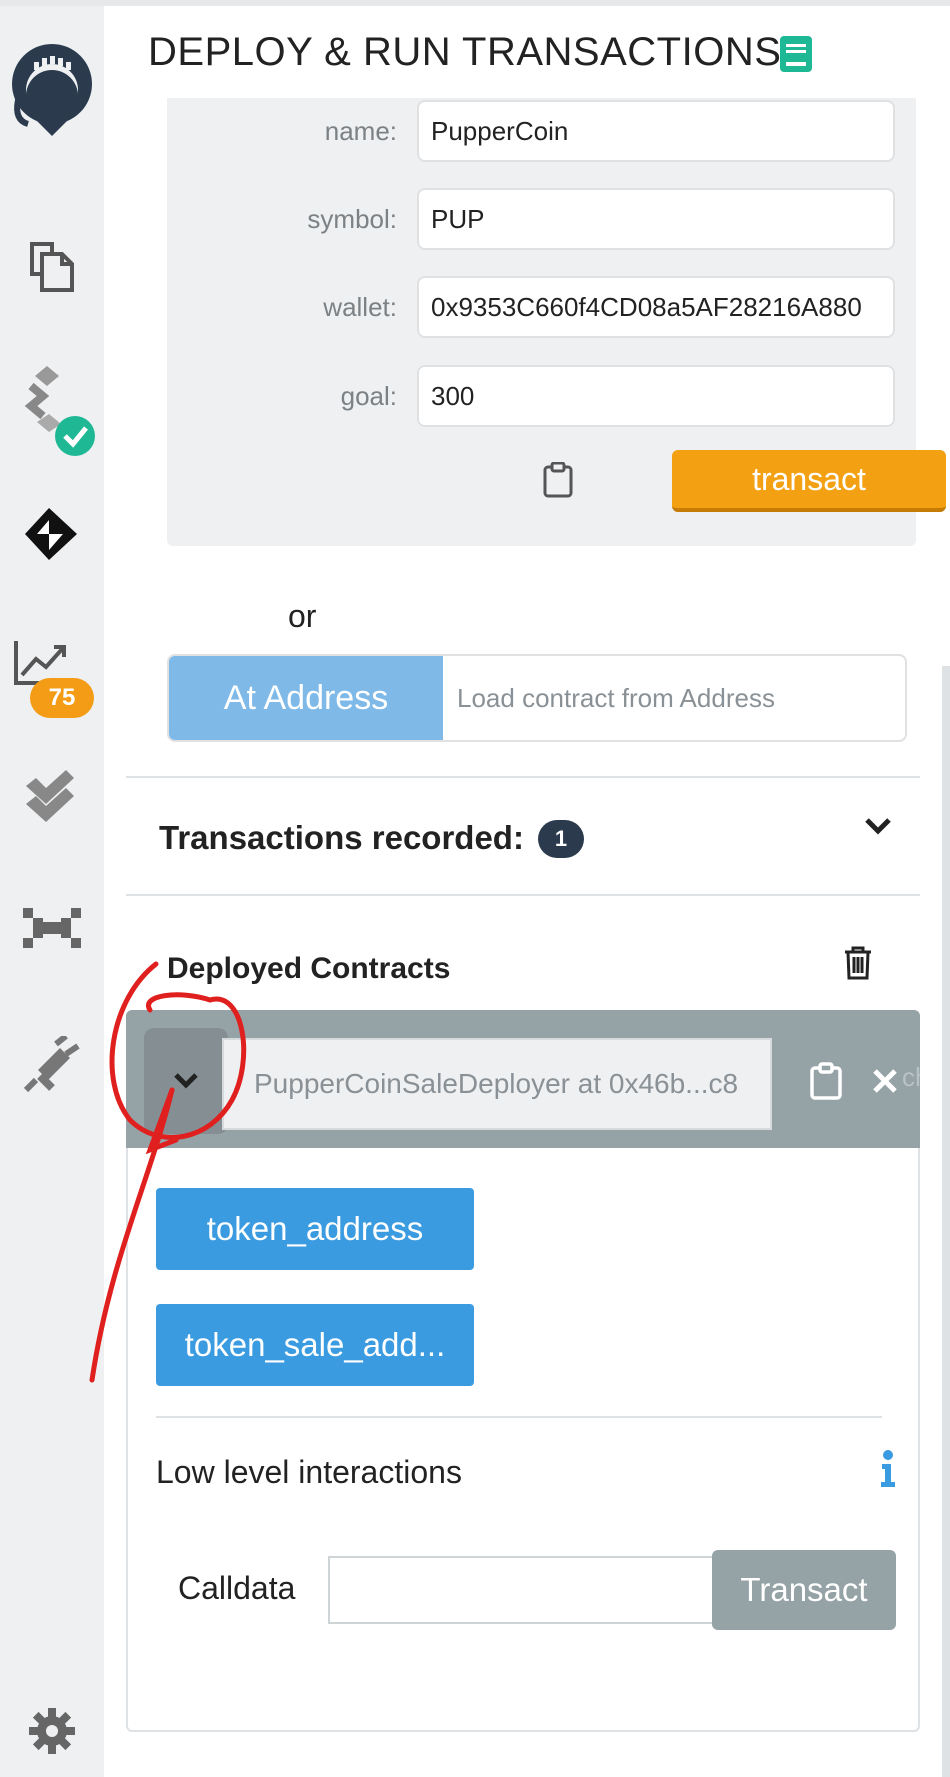  What do you see at coordinates (352, 219) in the screenshot?
I see `symbol-label: symbol:` at bounding box center [352, 219].